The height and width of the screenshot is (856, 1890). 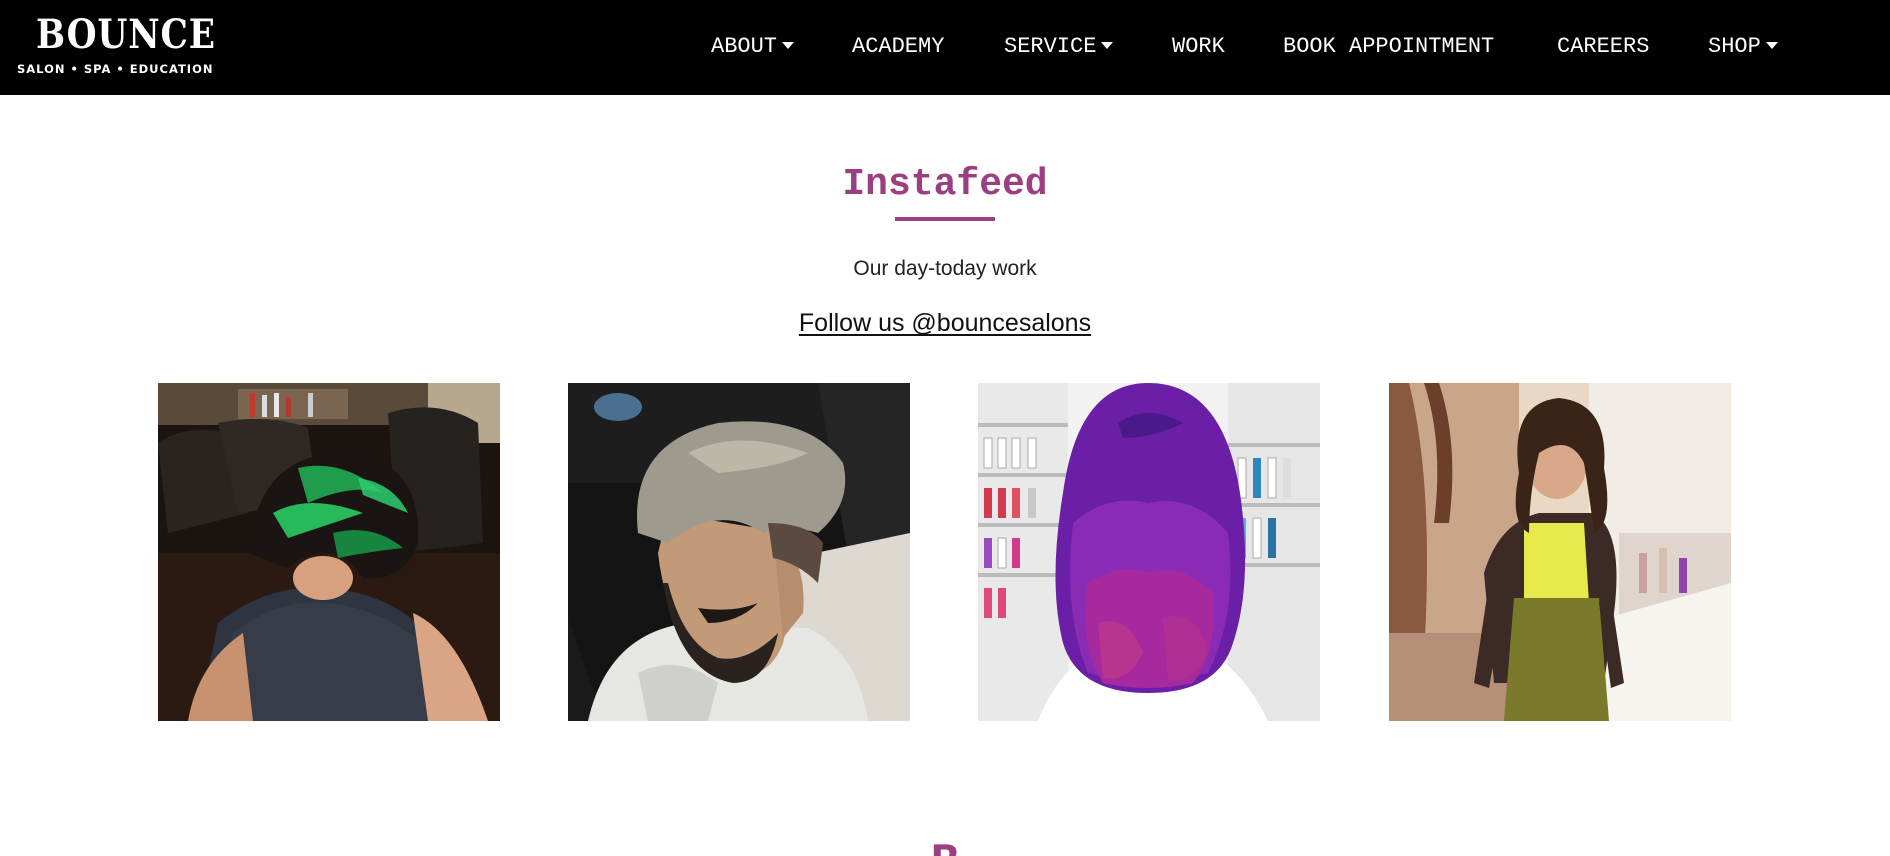 I want to click on follow-instagram-row: Follow us @bouncesalons, so click(x=945, y=323).